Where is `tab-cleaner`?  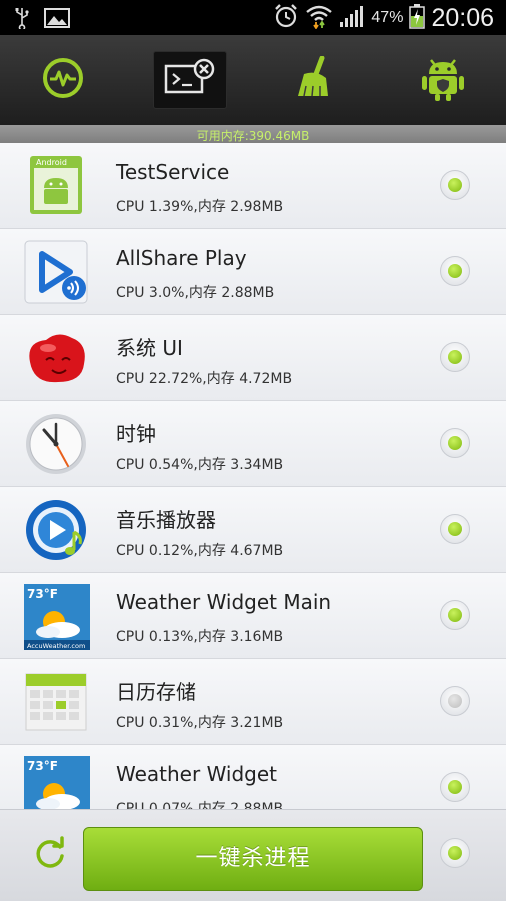
tab-cleaner is located at coordinates (316, 80).